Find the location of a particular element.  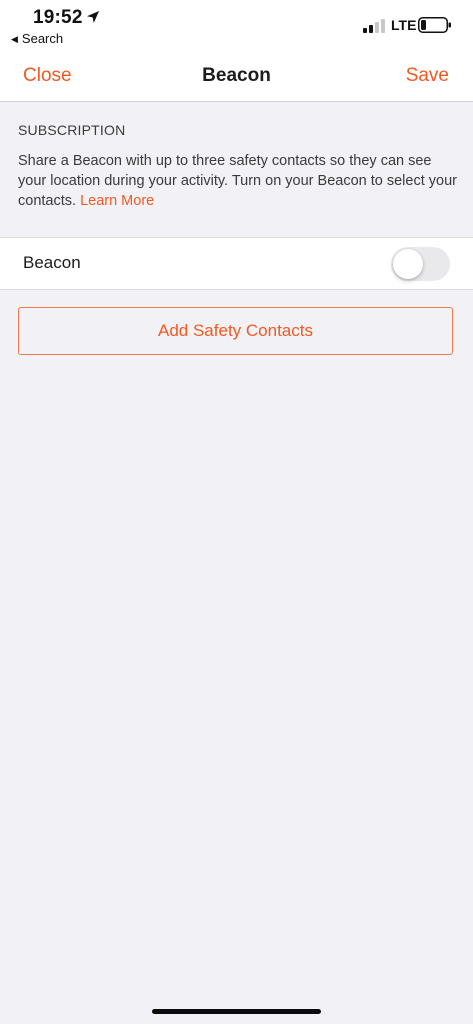

page-title: Beacon is located at coordinates (236, 75).